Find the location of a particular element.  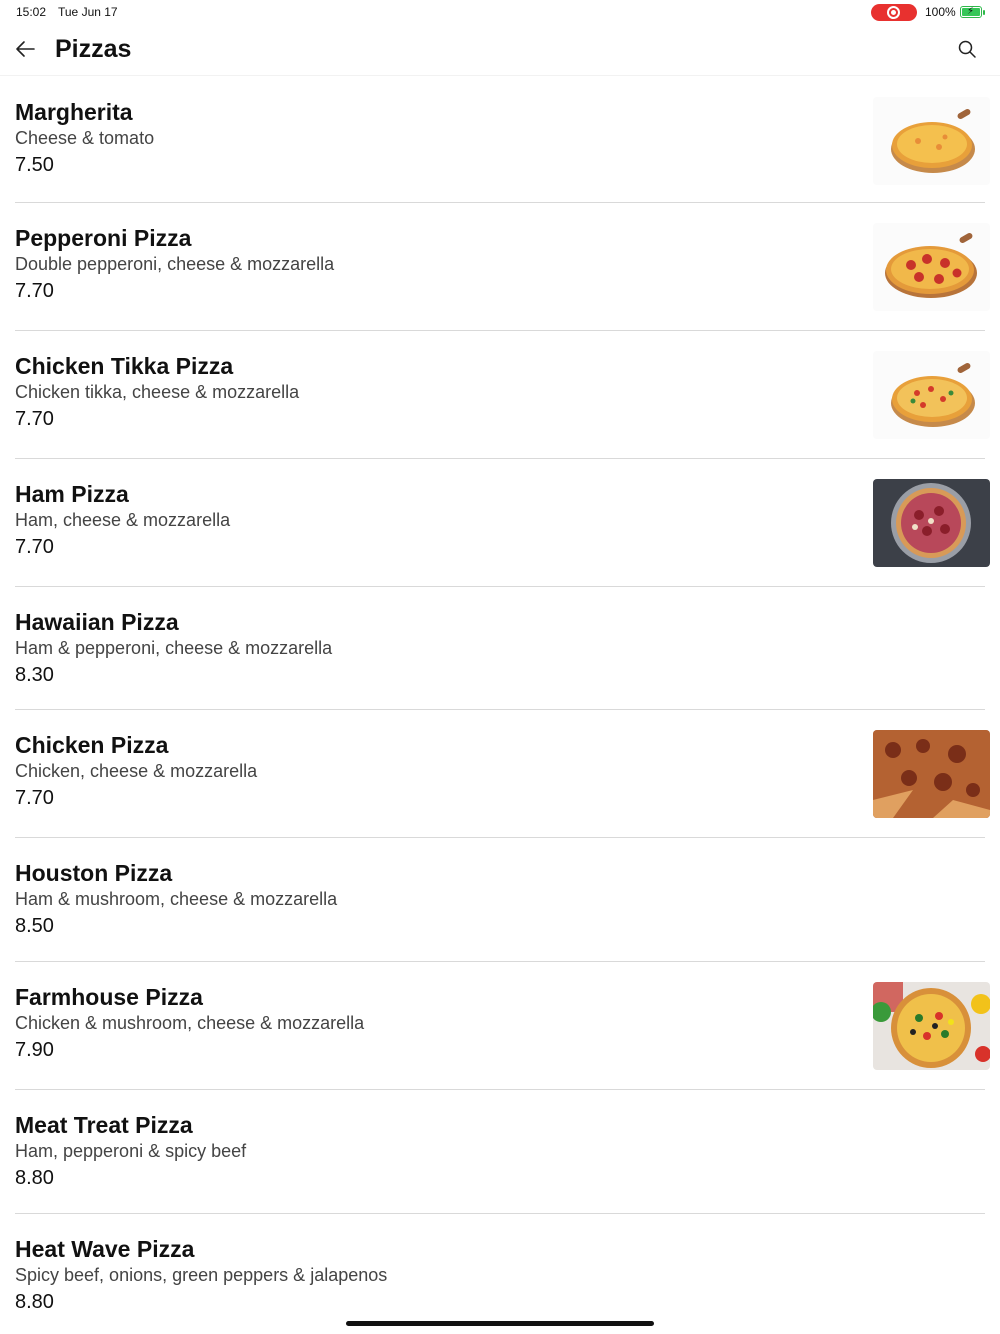

screen-recording-icon is located at coordinates (894, 12).